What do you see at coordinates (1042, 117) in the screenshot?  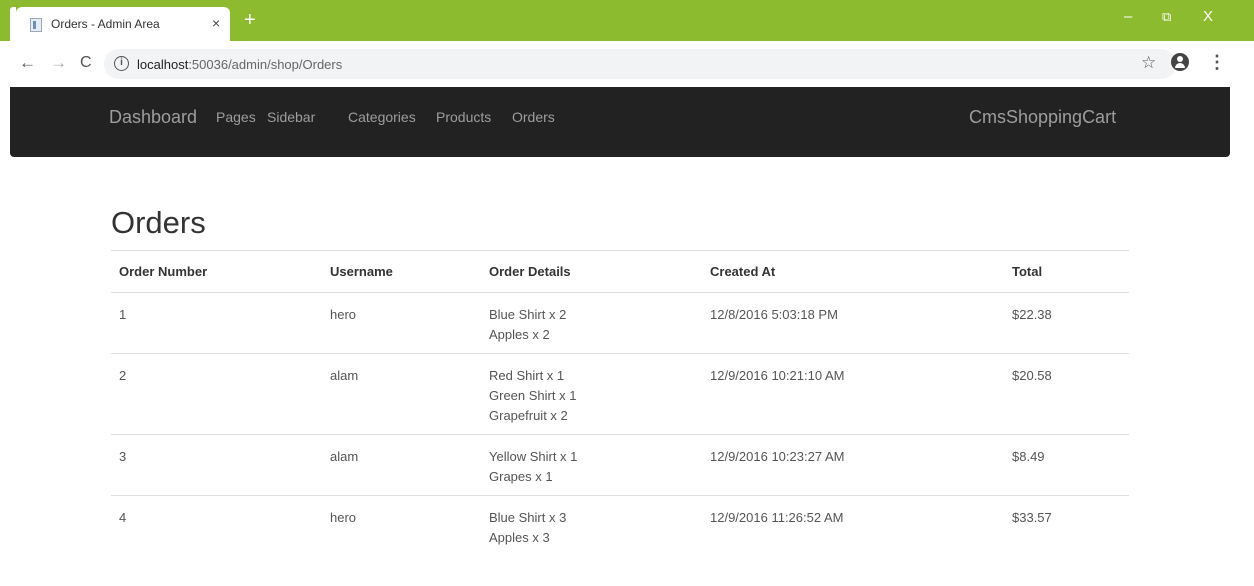 I see `site-name-link: CmsShoppingCart` at bounding box center [1042, 117].